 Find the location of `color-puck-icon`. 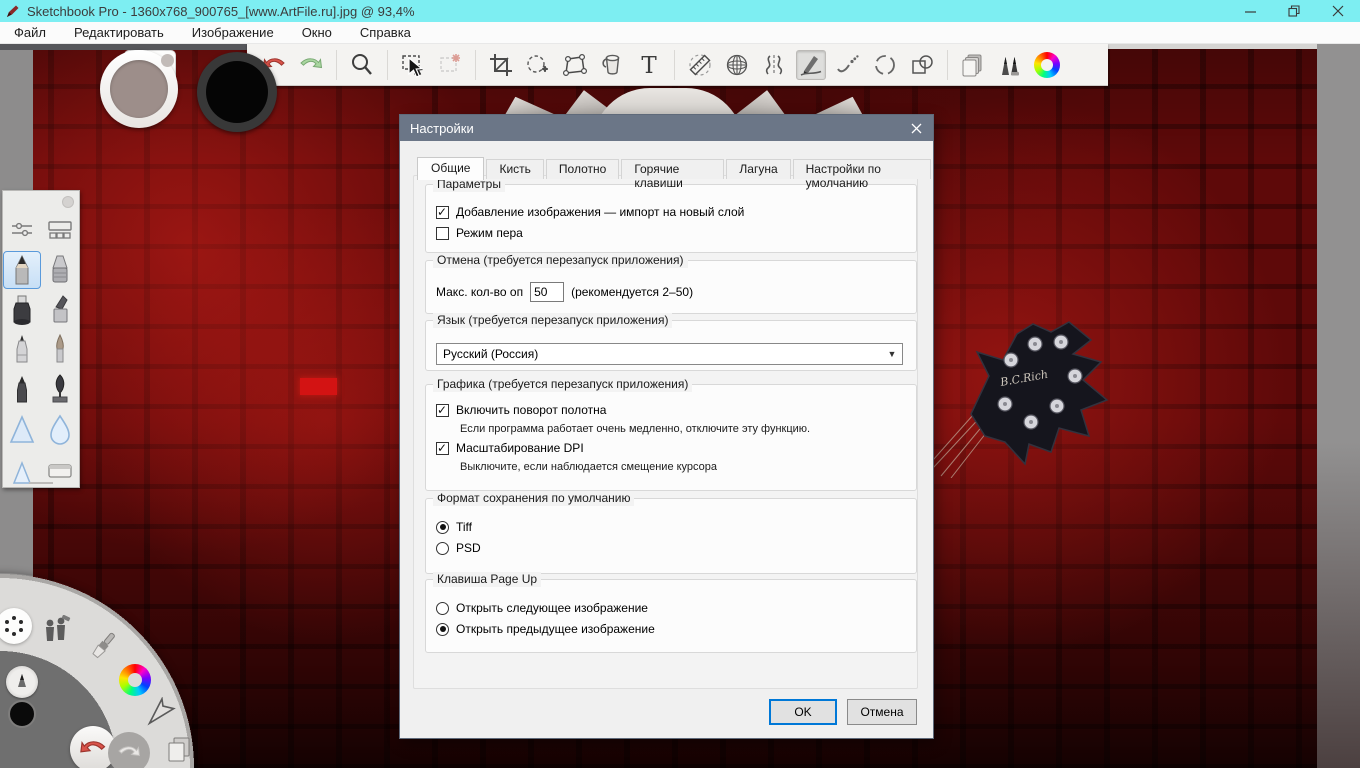

color-puck-icon is located at coordinates (22, 714).